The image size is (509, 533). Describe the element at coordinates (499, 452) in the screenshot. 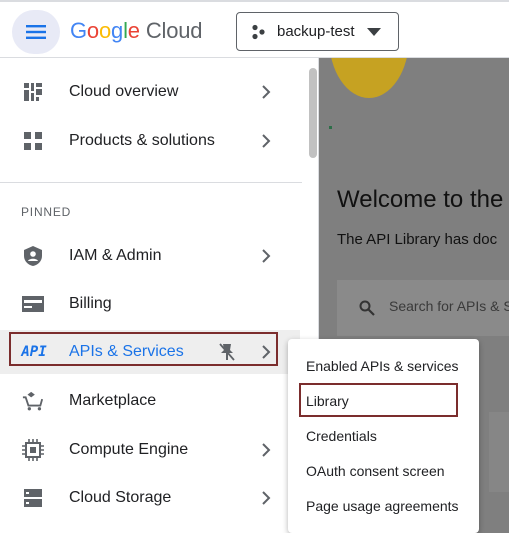

I see `content-panel` at that location.